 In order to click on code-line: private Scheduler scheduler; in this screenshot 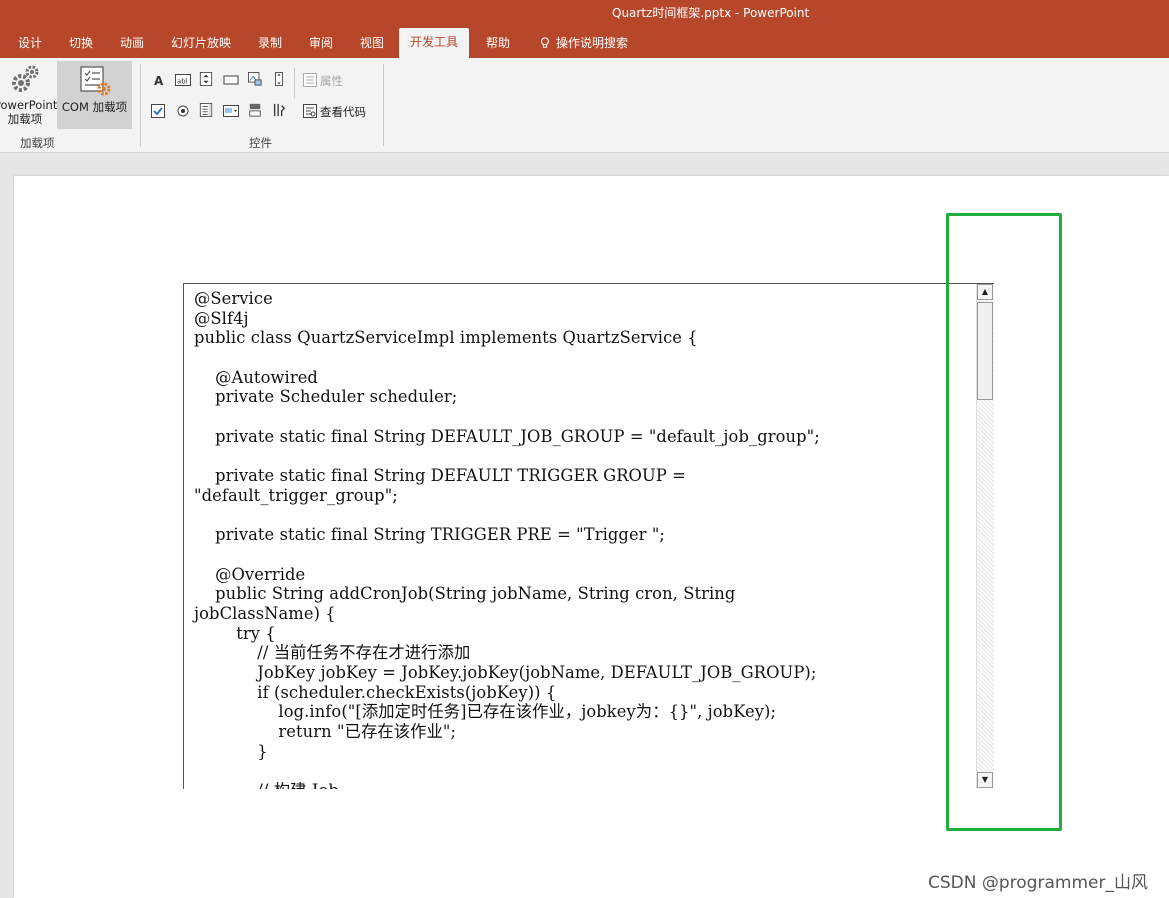, I will do `click(326, 397)`.